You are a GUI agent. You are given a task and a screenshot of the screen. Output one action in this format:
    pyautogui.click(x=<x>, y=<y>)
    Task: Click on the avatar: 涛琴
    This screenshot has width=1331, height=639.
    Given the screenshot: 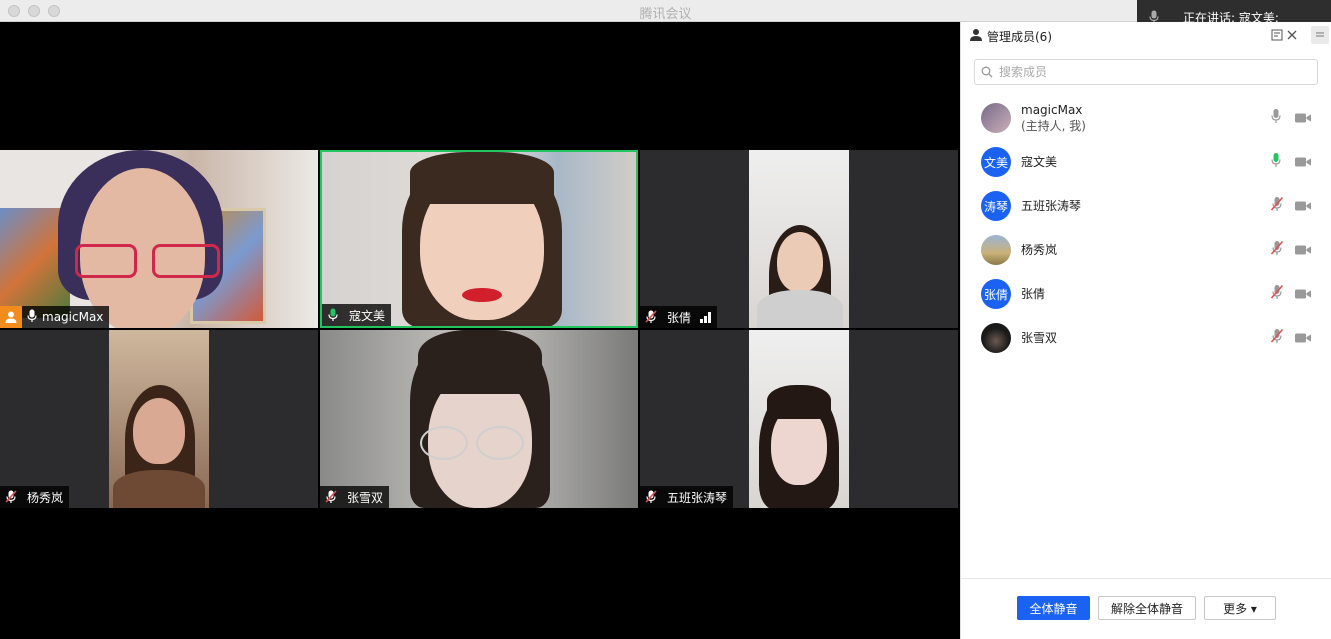 What is the action you would take?
    pyautogui.click(x=996, y=206)
    